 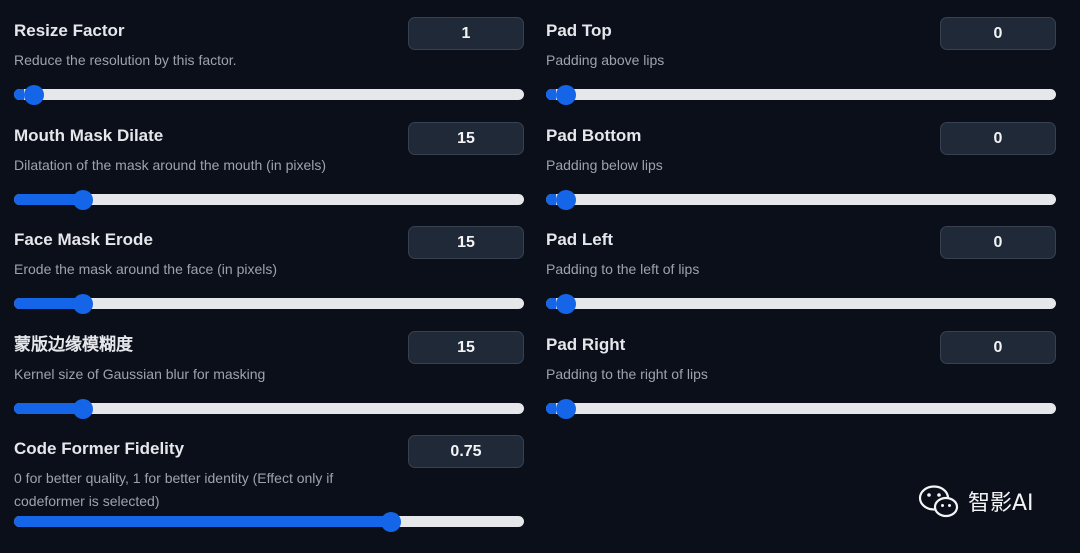 I want to click on pad-left-description: Padding to the left of lips, so click(x=623, y=269).